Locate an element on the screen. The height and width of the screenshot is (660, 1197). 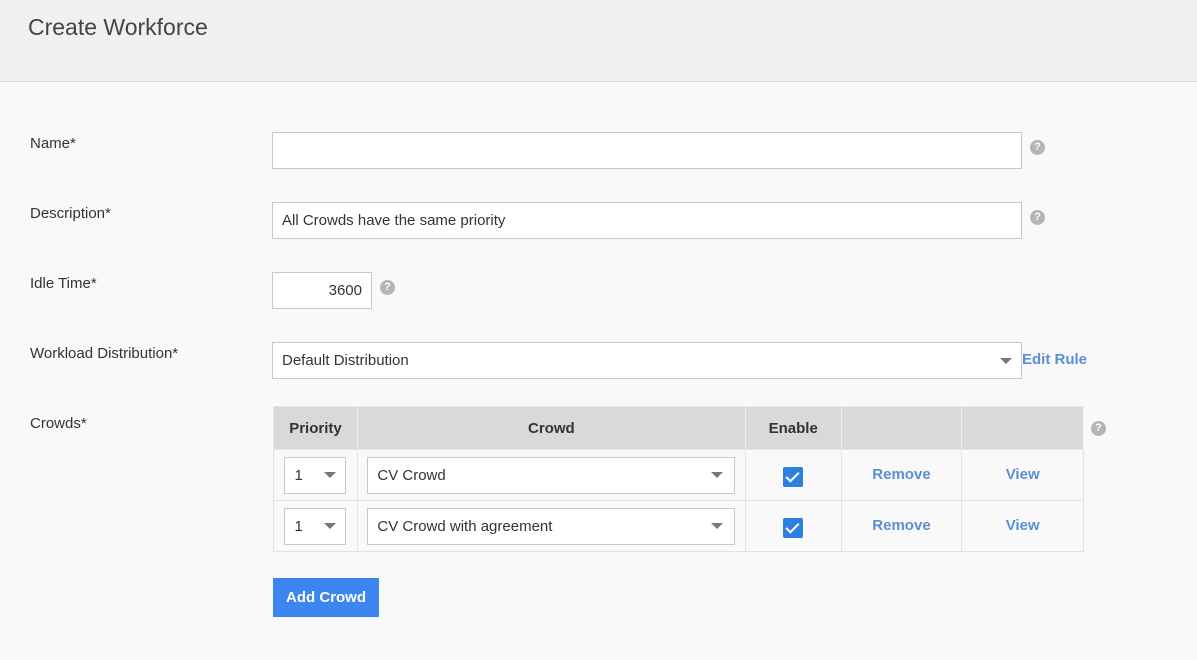
page-title: Create Workforce is located at coordinates (118, 27).